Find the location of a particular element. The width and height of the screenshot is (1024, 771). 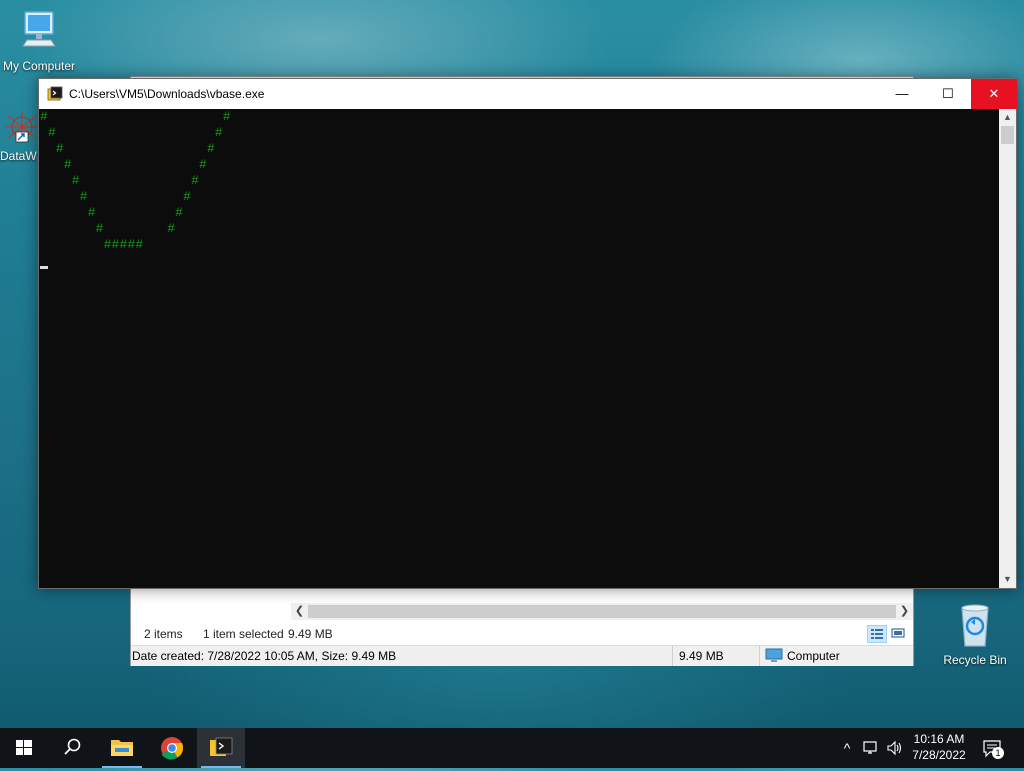

volume-icon is located at coordinates (895, 748).